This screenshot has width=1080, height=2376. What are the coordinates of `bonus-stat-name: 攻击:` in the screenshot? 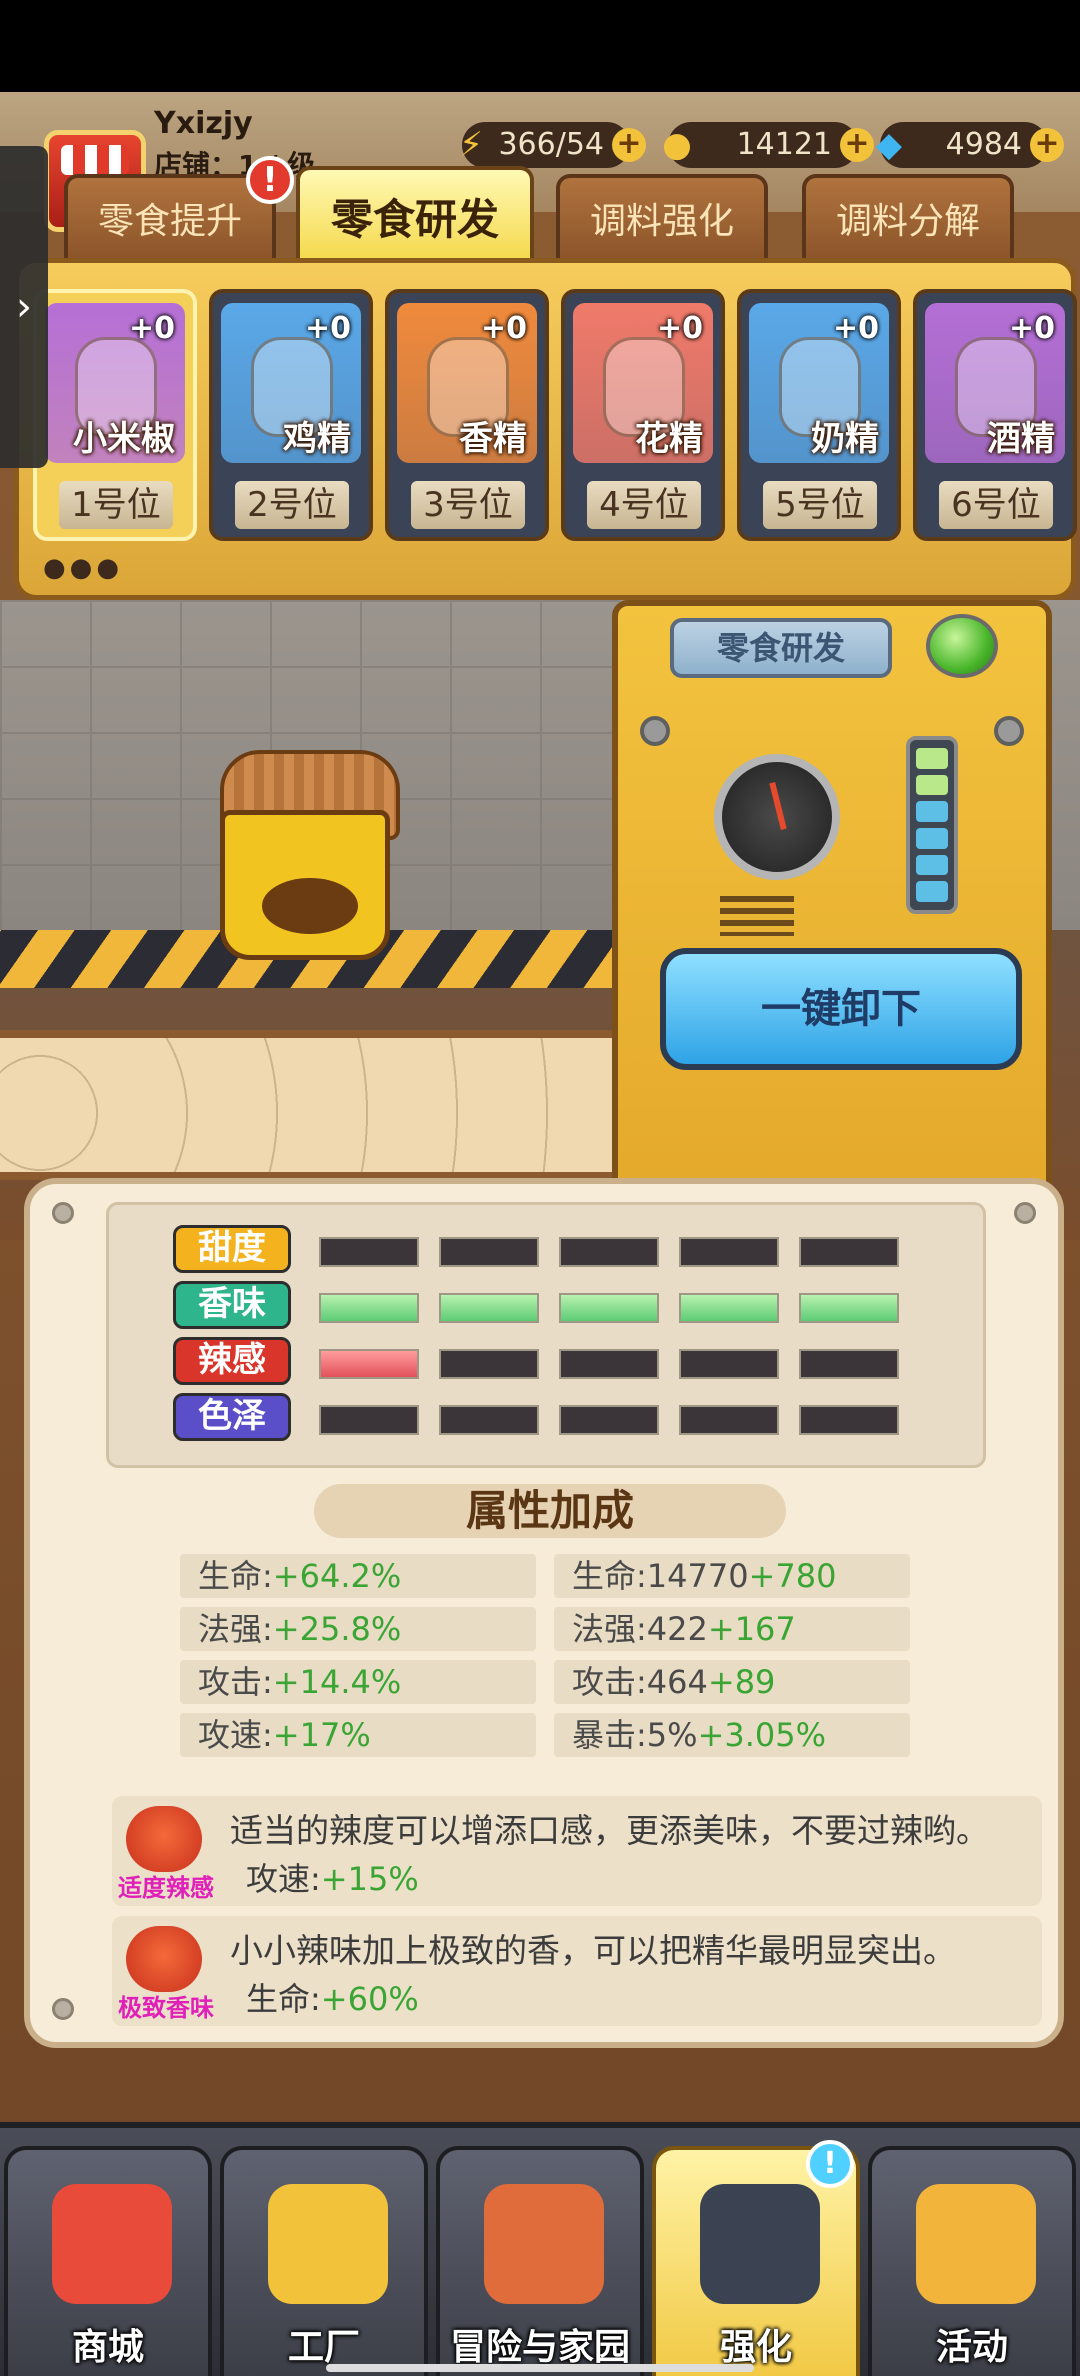 It's located at (235, 1682).